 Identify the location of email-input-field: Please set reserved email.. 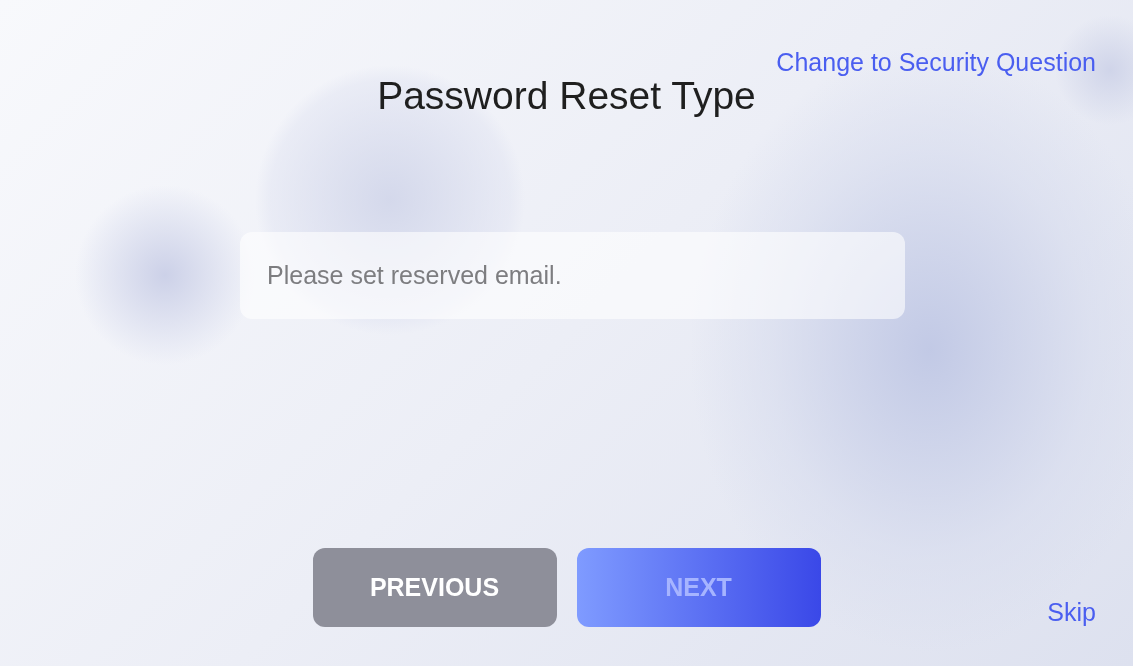
(572, 275).